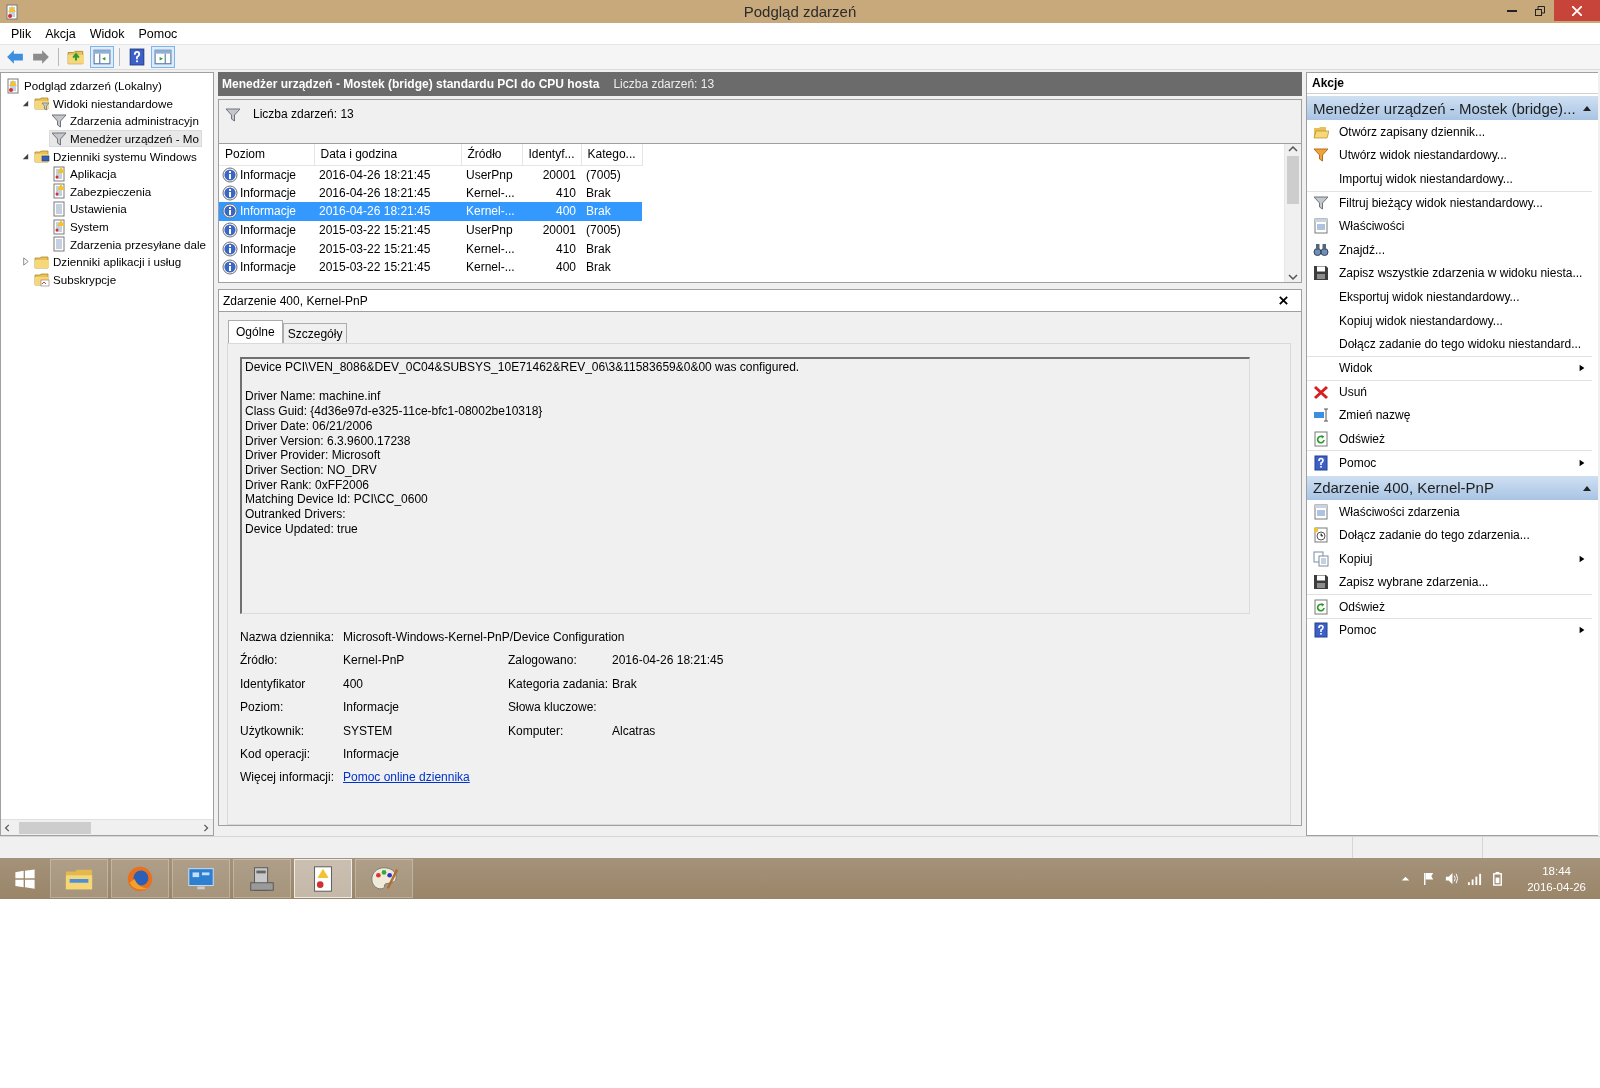 The width and height of the screenshot is (1600, 1088). I want to click on tree-item: Widoki niestandardowe, so click(104, 103).